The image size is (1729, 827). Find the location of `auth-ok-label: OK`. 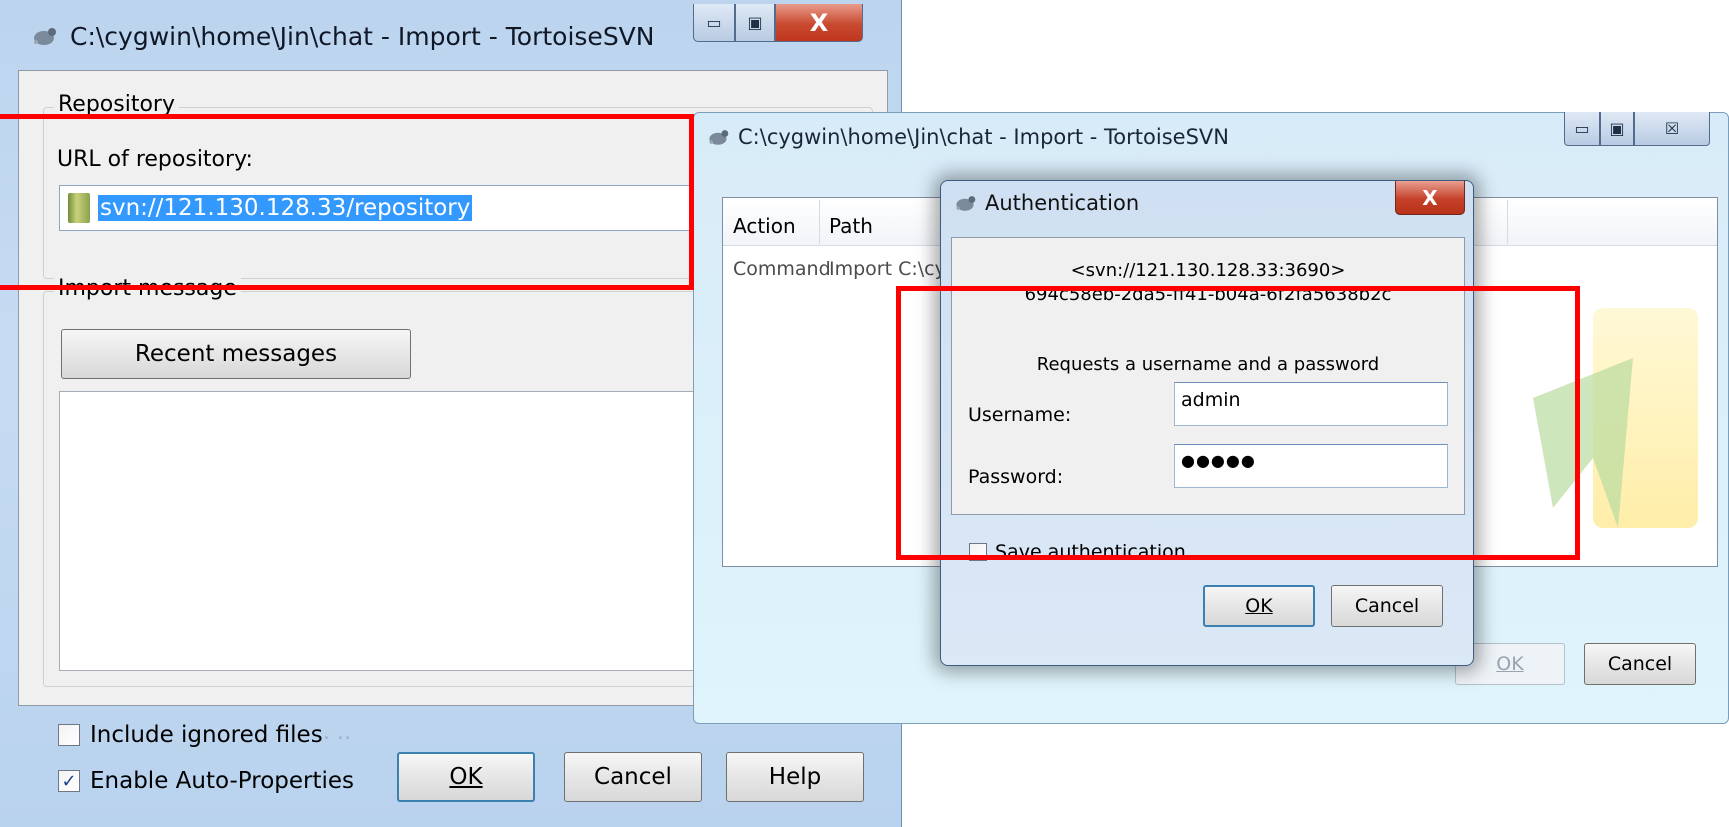

auth-ok-label: OK is located at coordinates (1259, 606).